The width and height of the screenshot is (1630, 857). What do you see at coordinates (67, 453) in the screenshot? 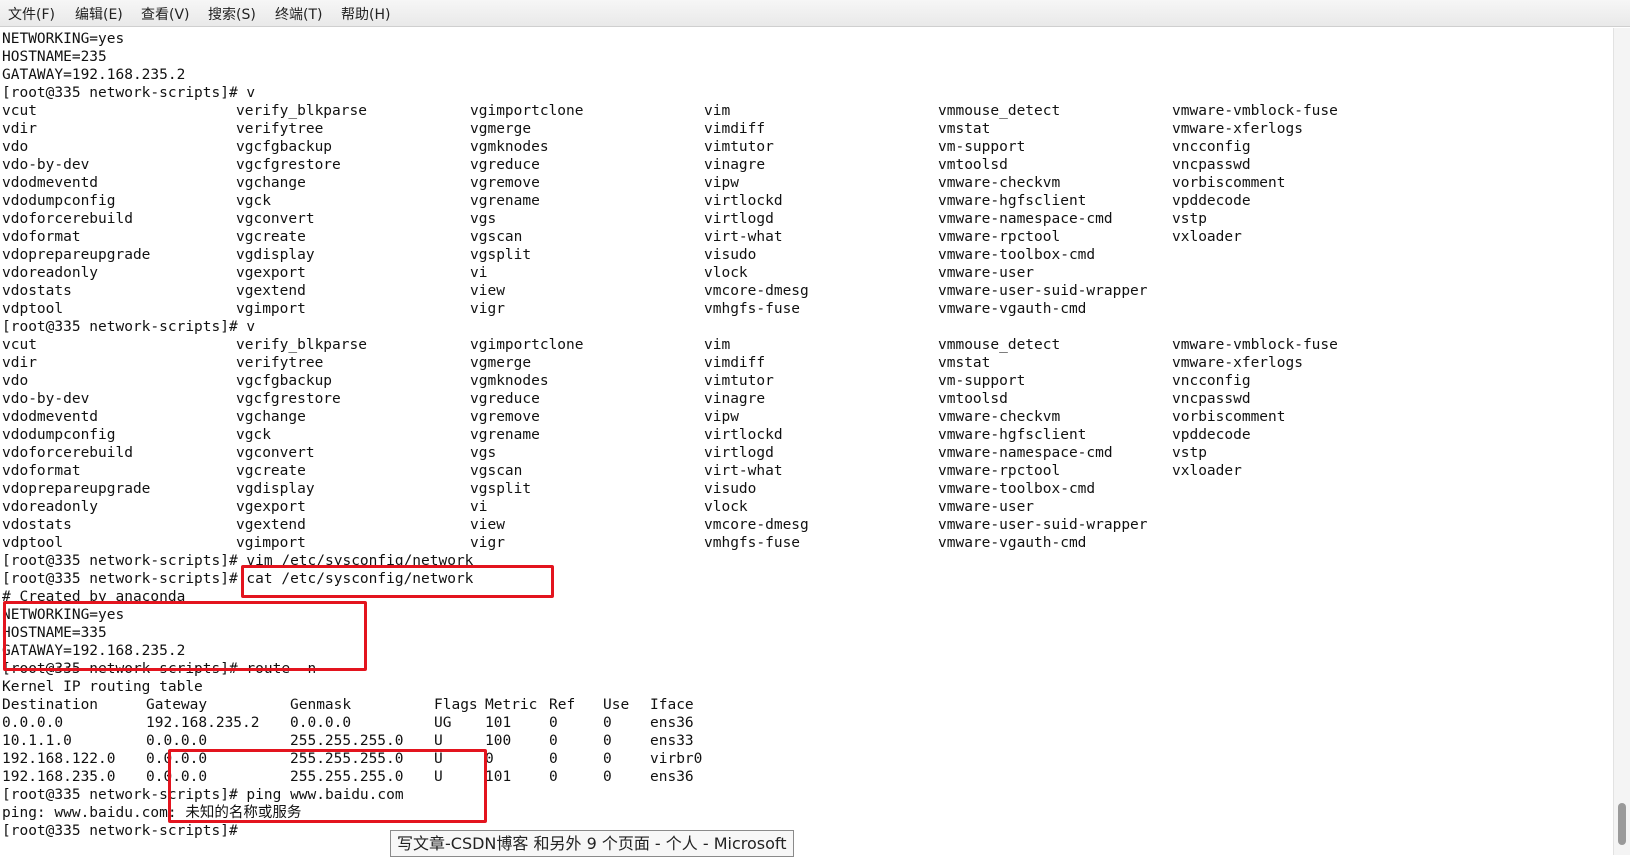
I see `completion-item: vdoforcerebuild` at bounding box center [67, 453].